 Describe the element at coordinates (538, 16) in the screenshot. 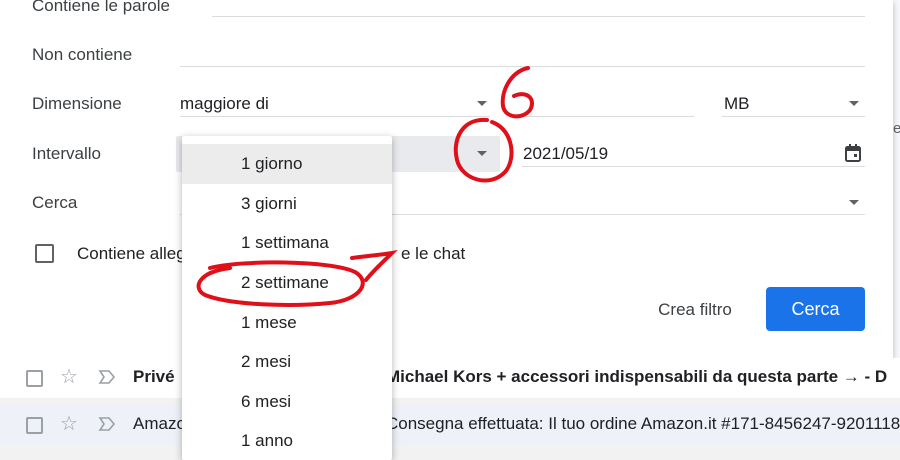

I see `contains-words-input` at that location.